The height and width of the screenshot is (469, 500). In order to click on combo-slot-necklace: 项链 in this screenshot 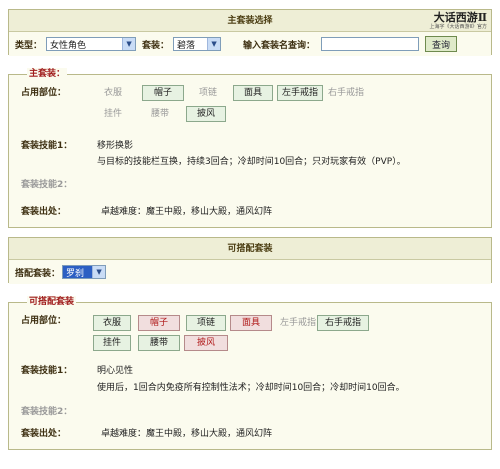, I will do `click(206, 323)`.